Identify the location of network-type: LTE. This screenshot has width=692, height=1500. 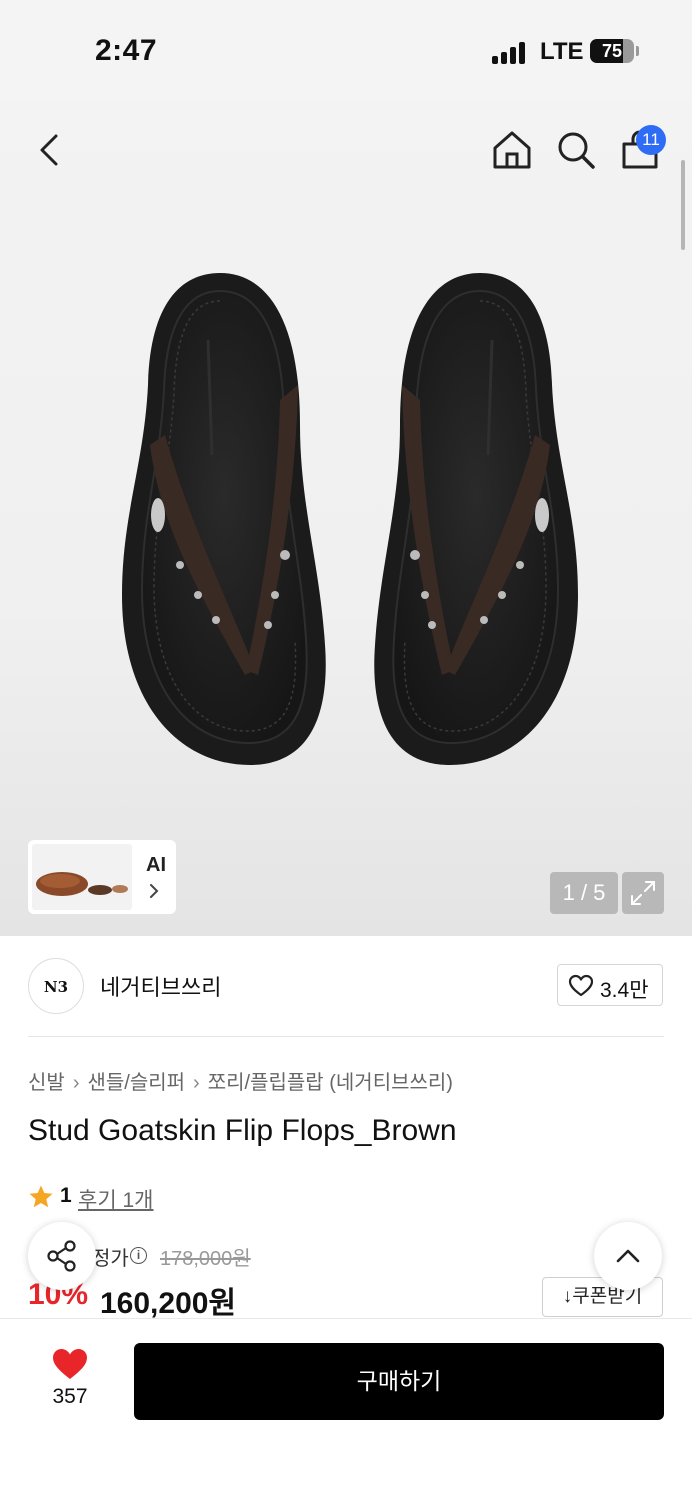
(562, 51).